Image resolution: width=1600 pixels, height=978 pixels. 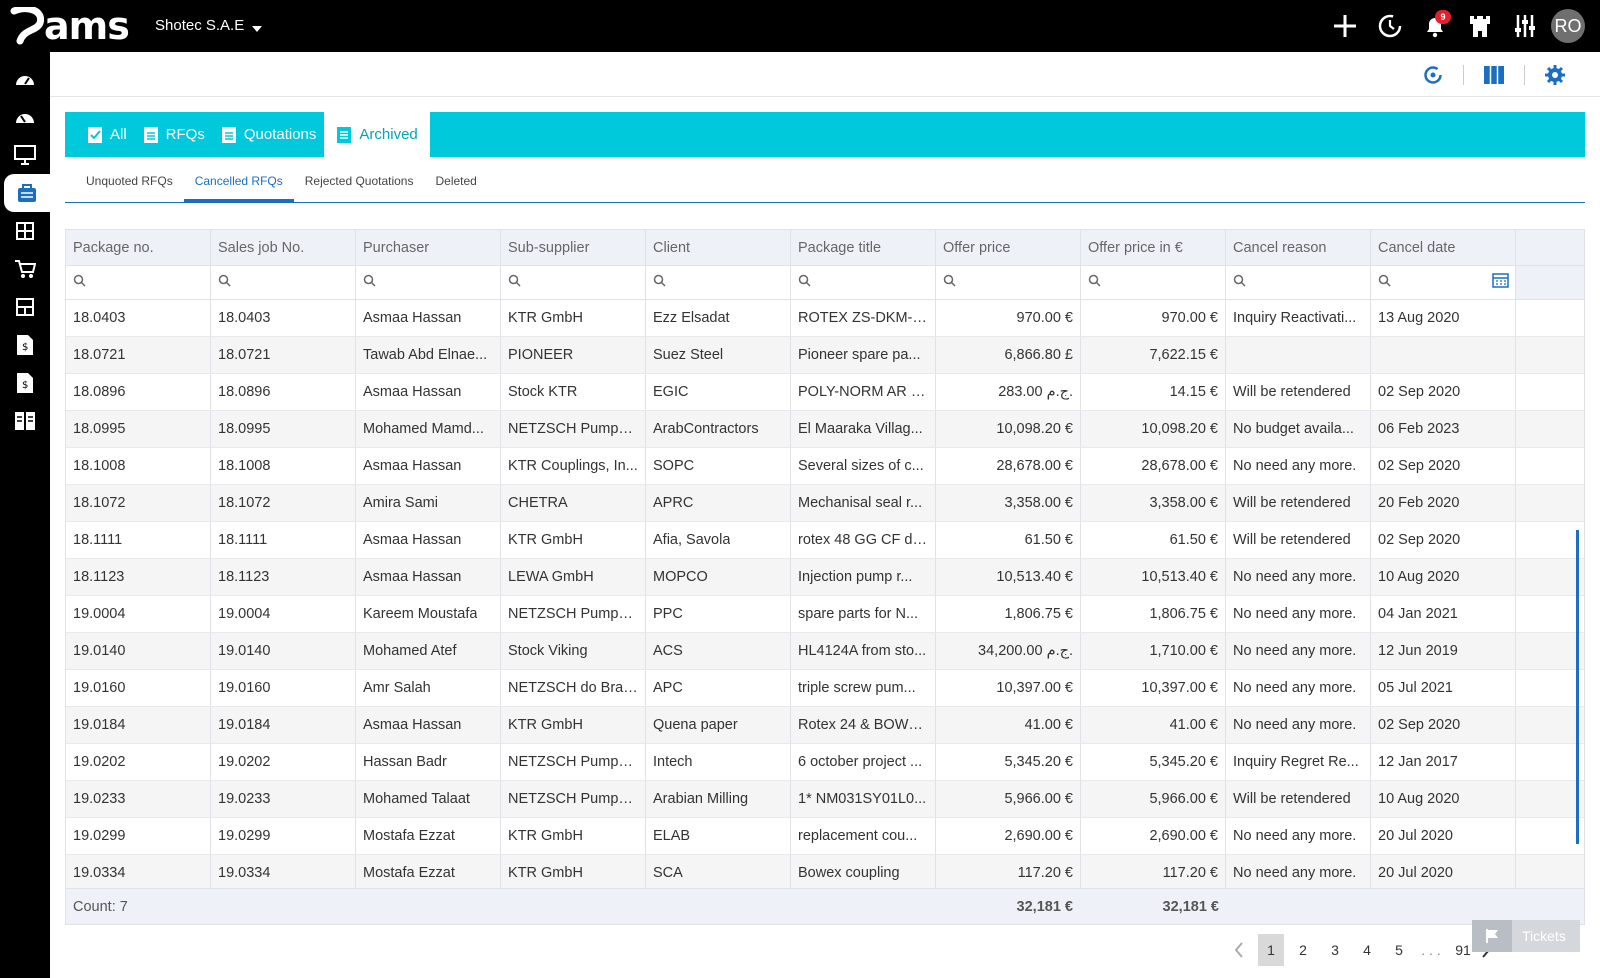 What do you see at coordinates (718, 247) in the screenshot?
I see `column-header: Client` at bounding box center [718, 247].